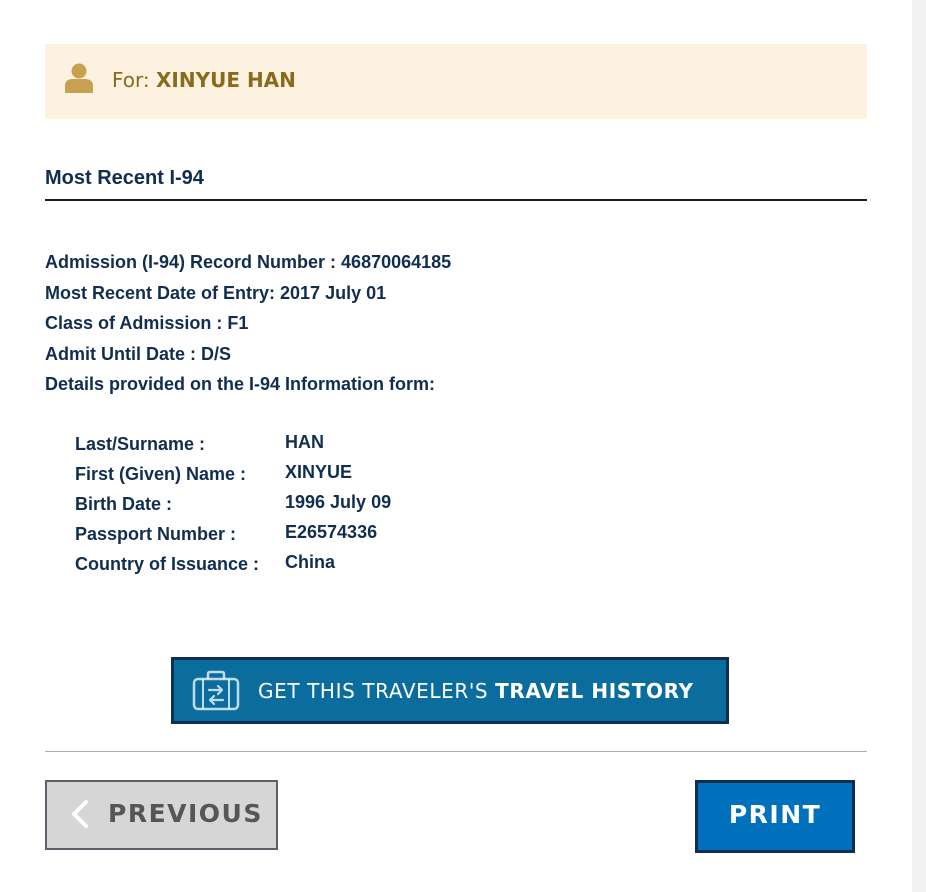 The width and height of the screenshot is (926, 892). What do you see at coordinates (456, 81) in the screenshot?
I see `traveler-banner: For: XINYUE HAN` at bounding box center [456, 81].